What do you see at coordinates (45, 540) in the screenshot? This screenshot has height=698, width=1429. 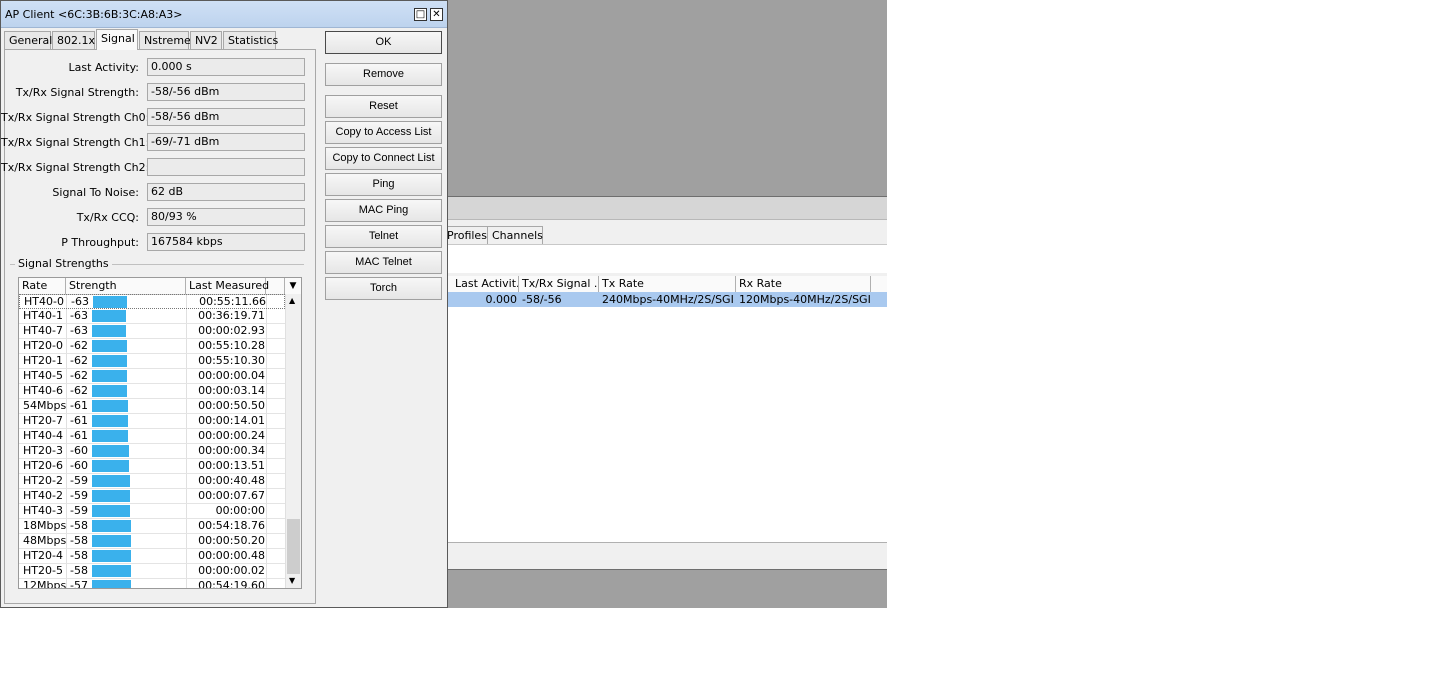 I see `cell-rate: 48Mbps` at bounding box center [45, 540].